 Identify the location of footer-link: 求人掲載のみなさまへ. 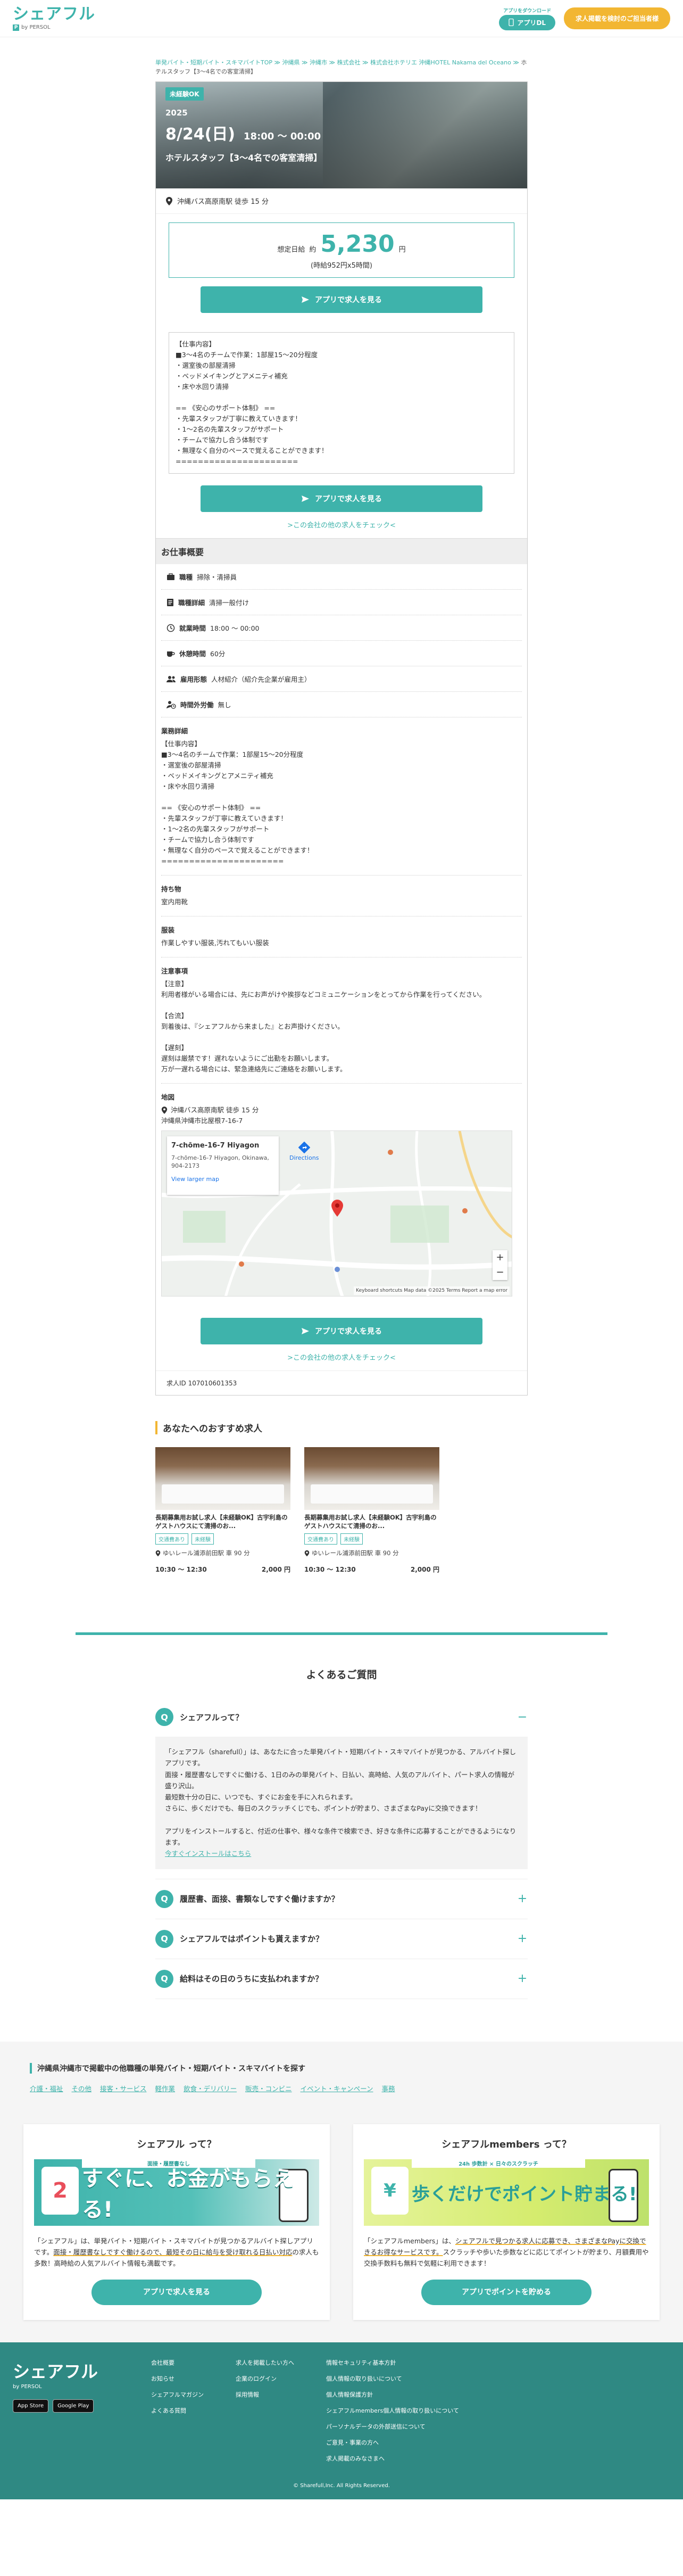
(392, 2458).